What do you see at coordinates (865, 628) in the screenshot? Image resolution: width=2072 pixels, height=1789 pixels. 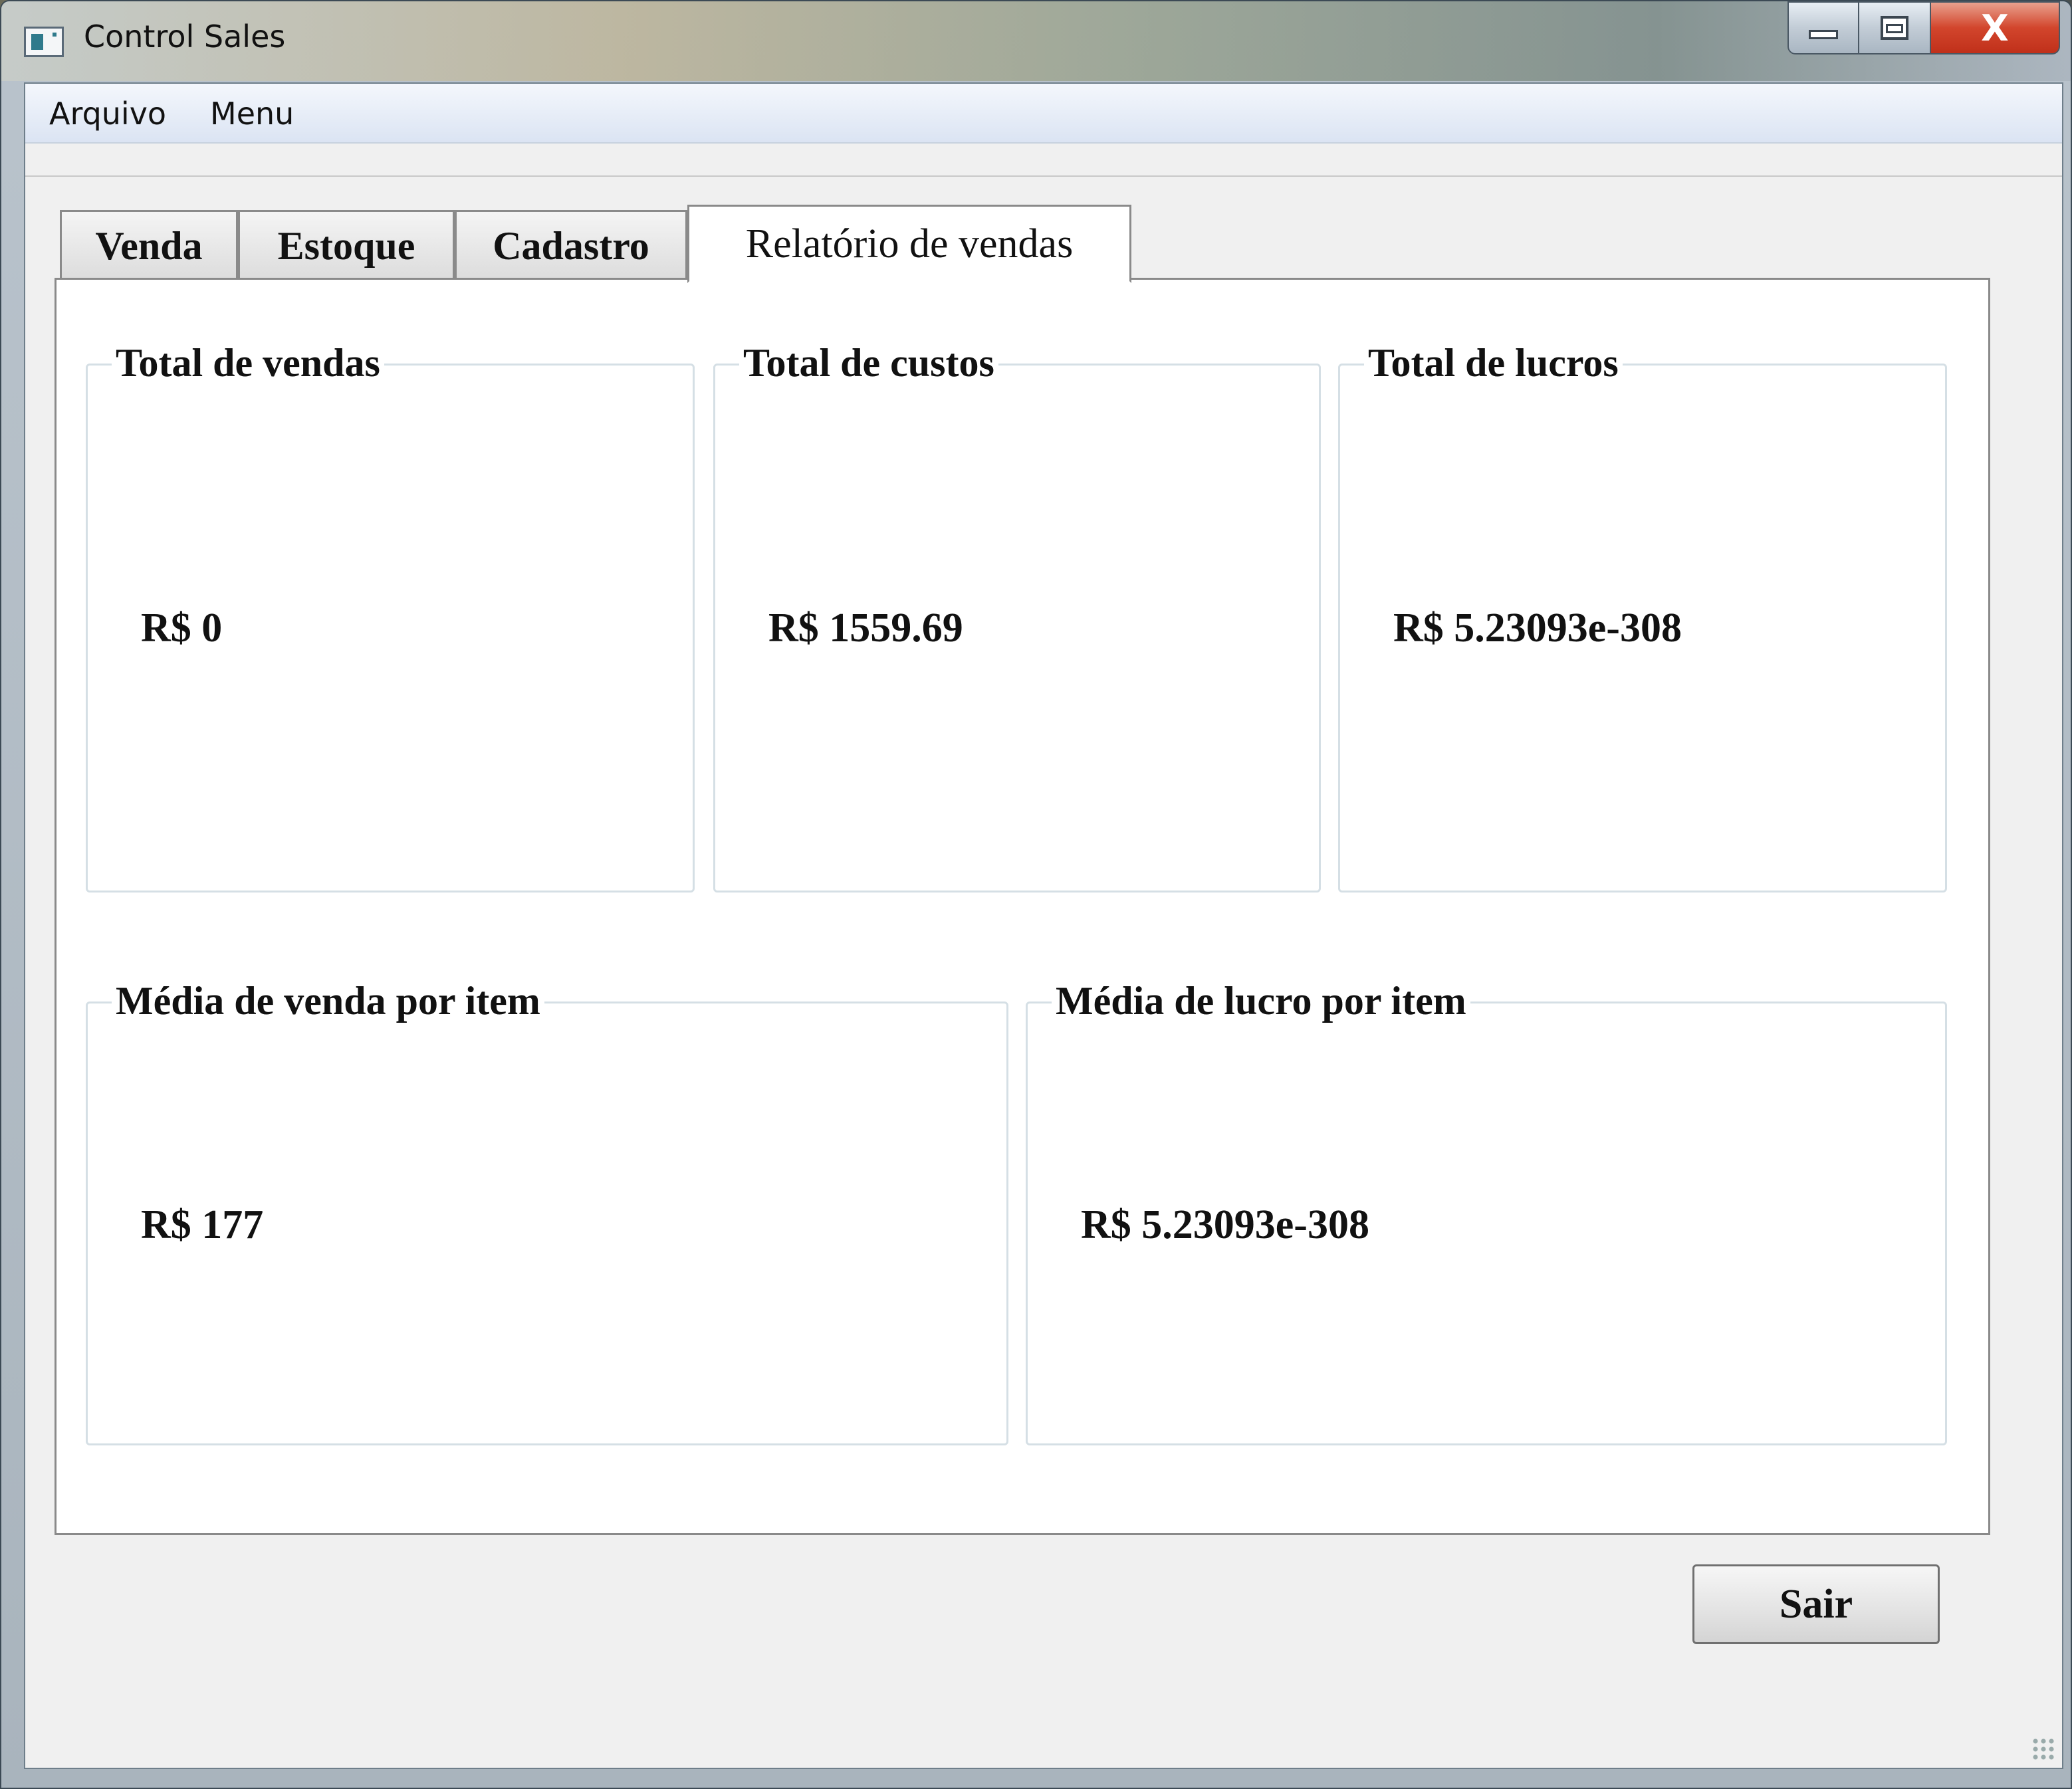 I see `value-total-custos: R$ 1559.69` at bounding box center [865, 628].